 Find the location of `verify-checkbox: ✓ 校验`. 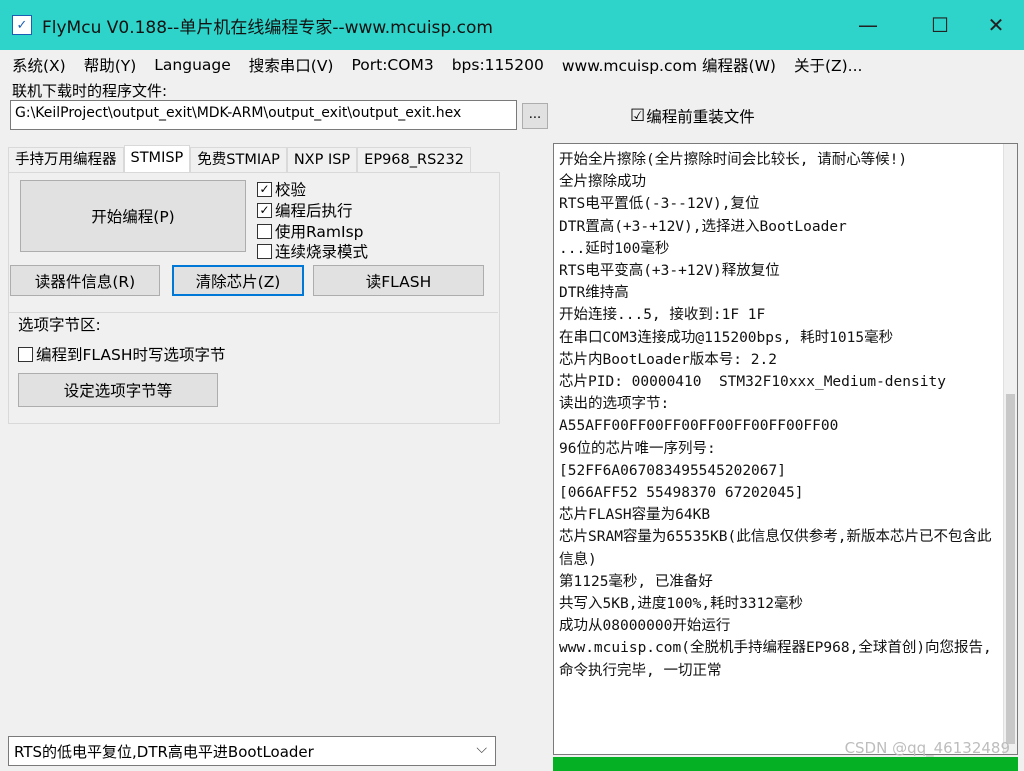

verify-checkbox: ✓ 校验 is located at coordinates (281, 189).